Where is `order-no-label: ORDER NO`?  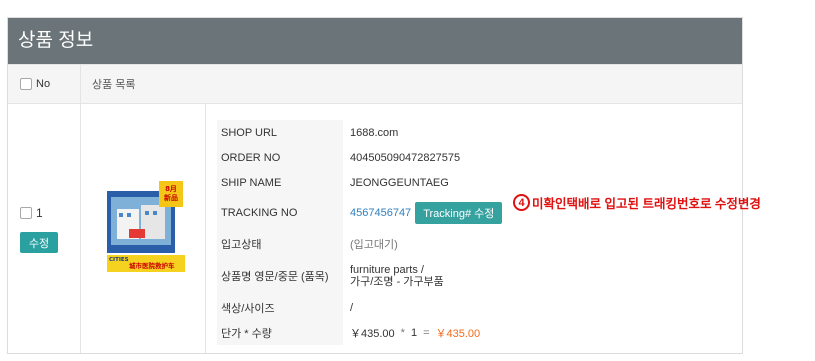
order-no-label: ORDER NO is located at coordinates (280, 157).